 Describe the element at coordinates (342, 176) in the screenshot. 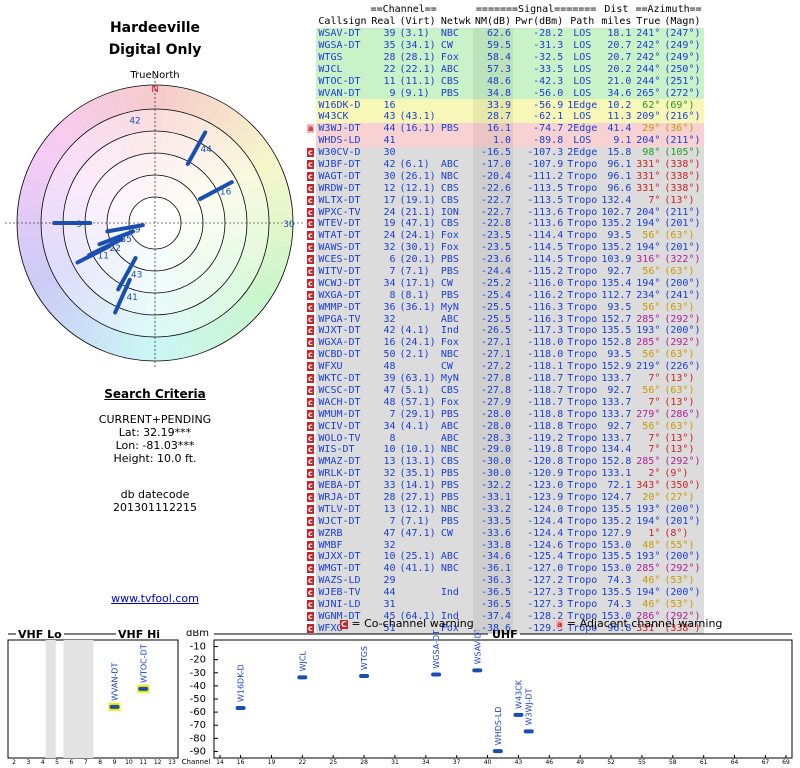

I see `callsign-cell: WAGT-DT` at that location.